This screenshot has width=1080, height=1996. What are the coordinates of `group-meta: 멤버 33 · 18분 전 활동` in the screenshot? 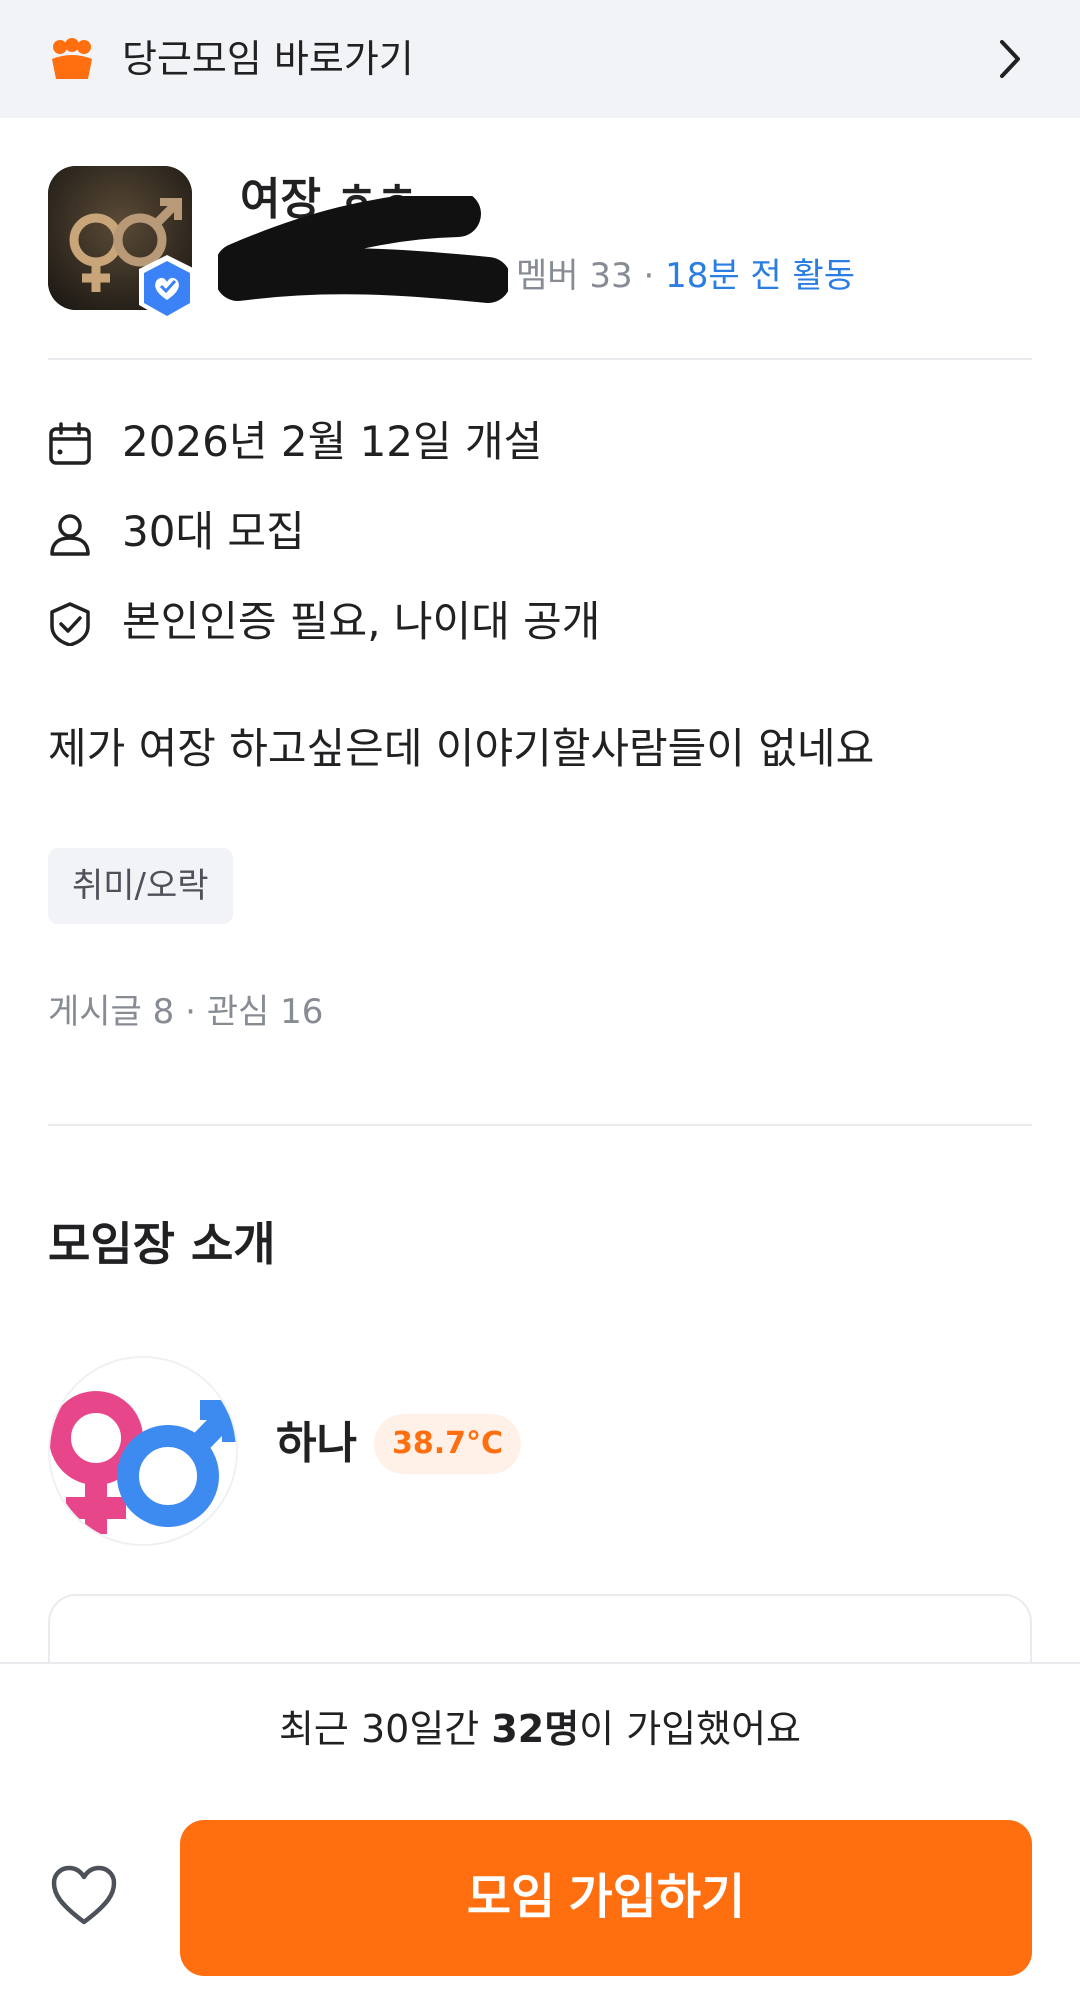 It's located at (685, 276).